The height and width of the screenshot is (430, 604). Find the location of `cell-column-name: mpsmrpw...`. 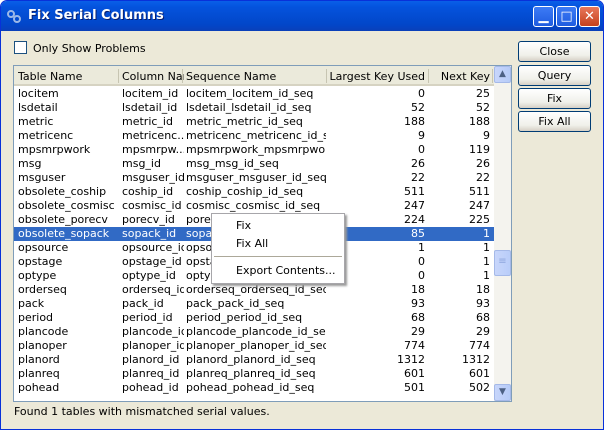

cell-column-name: mpsmrpw... is located at coordinates (153, 149).